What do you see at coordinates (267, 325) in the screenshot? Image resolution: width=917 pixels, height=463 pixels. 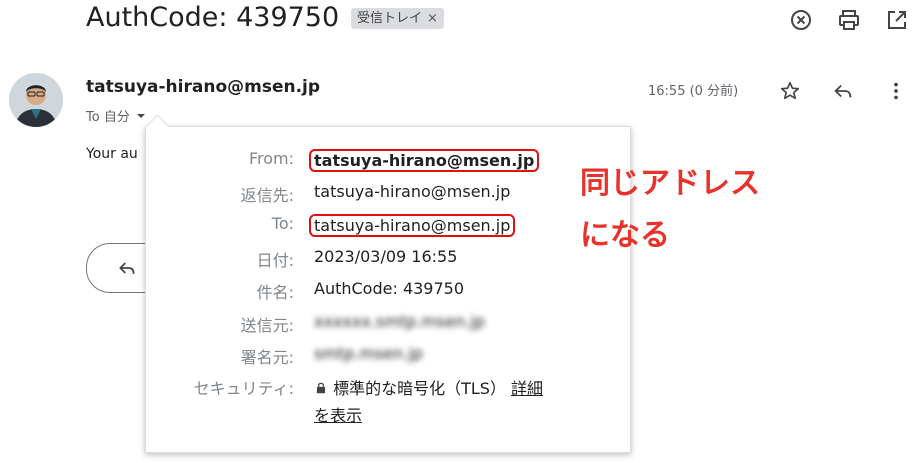 I see `mailed-by-key: 送信元:` at bounding box center [267, 325].